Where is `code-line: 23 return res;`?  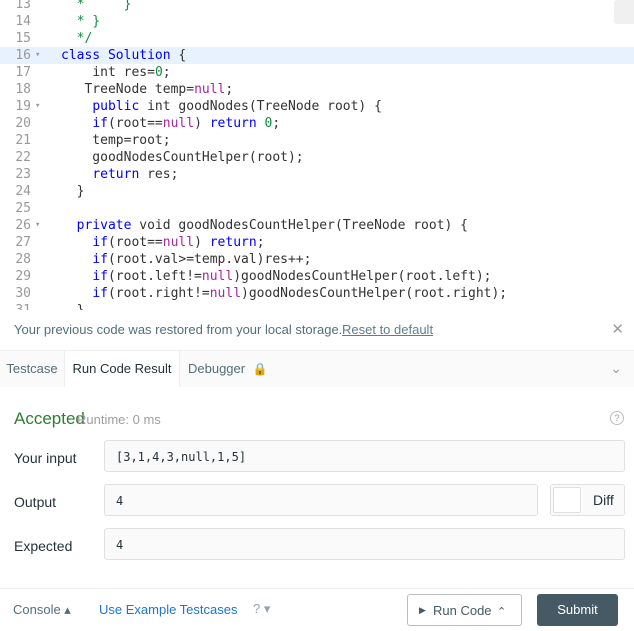
code-line: 23 return res; is located at coordinates (317, 174).